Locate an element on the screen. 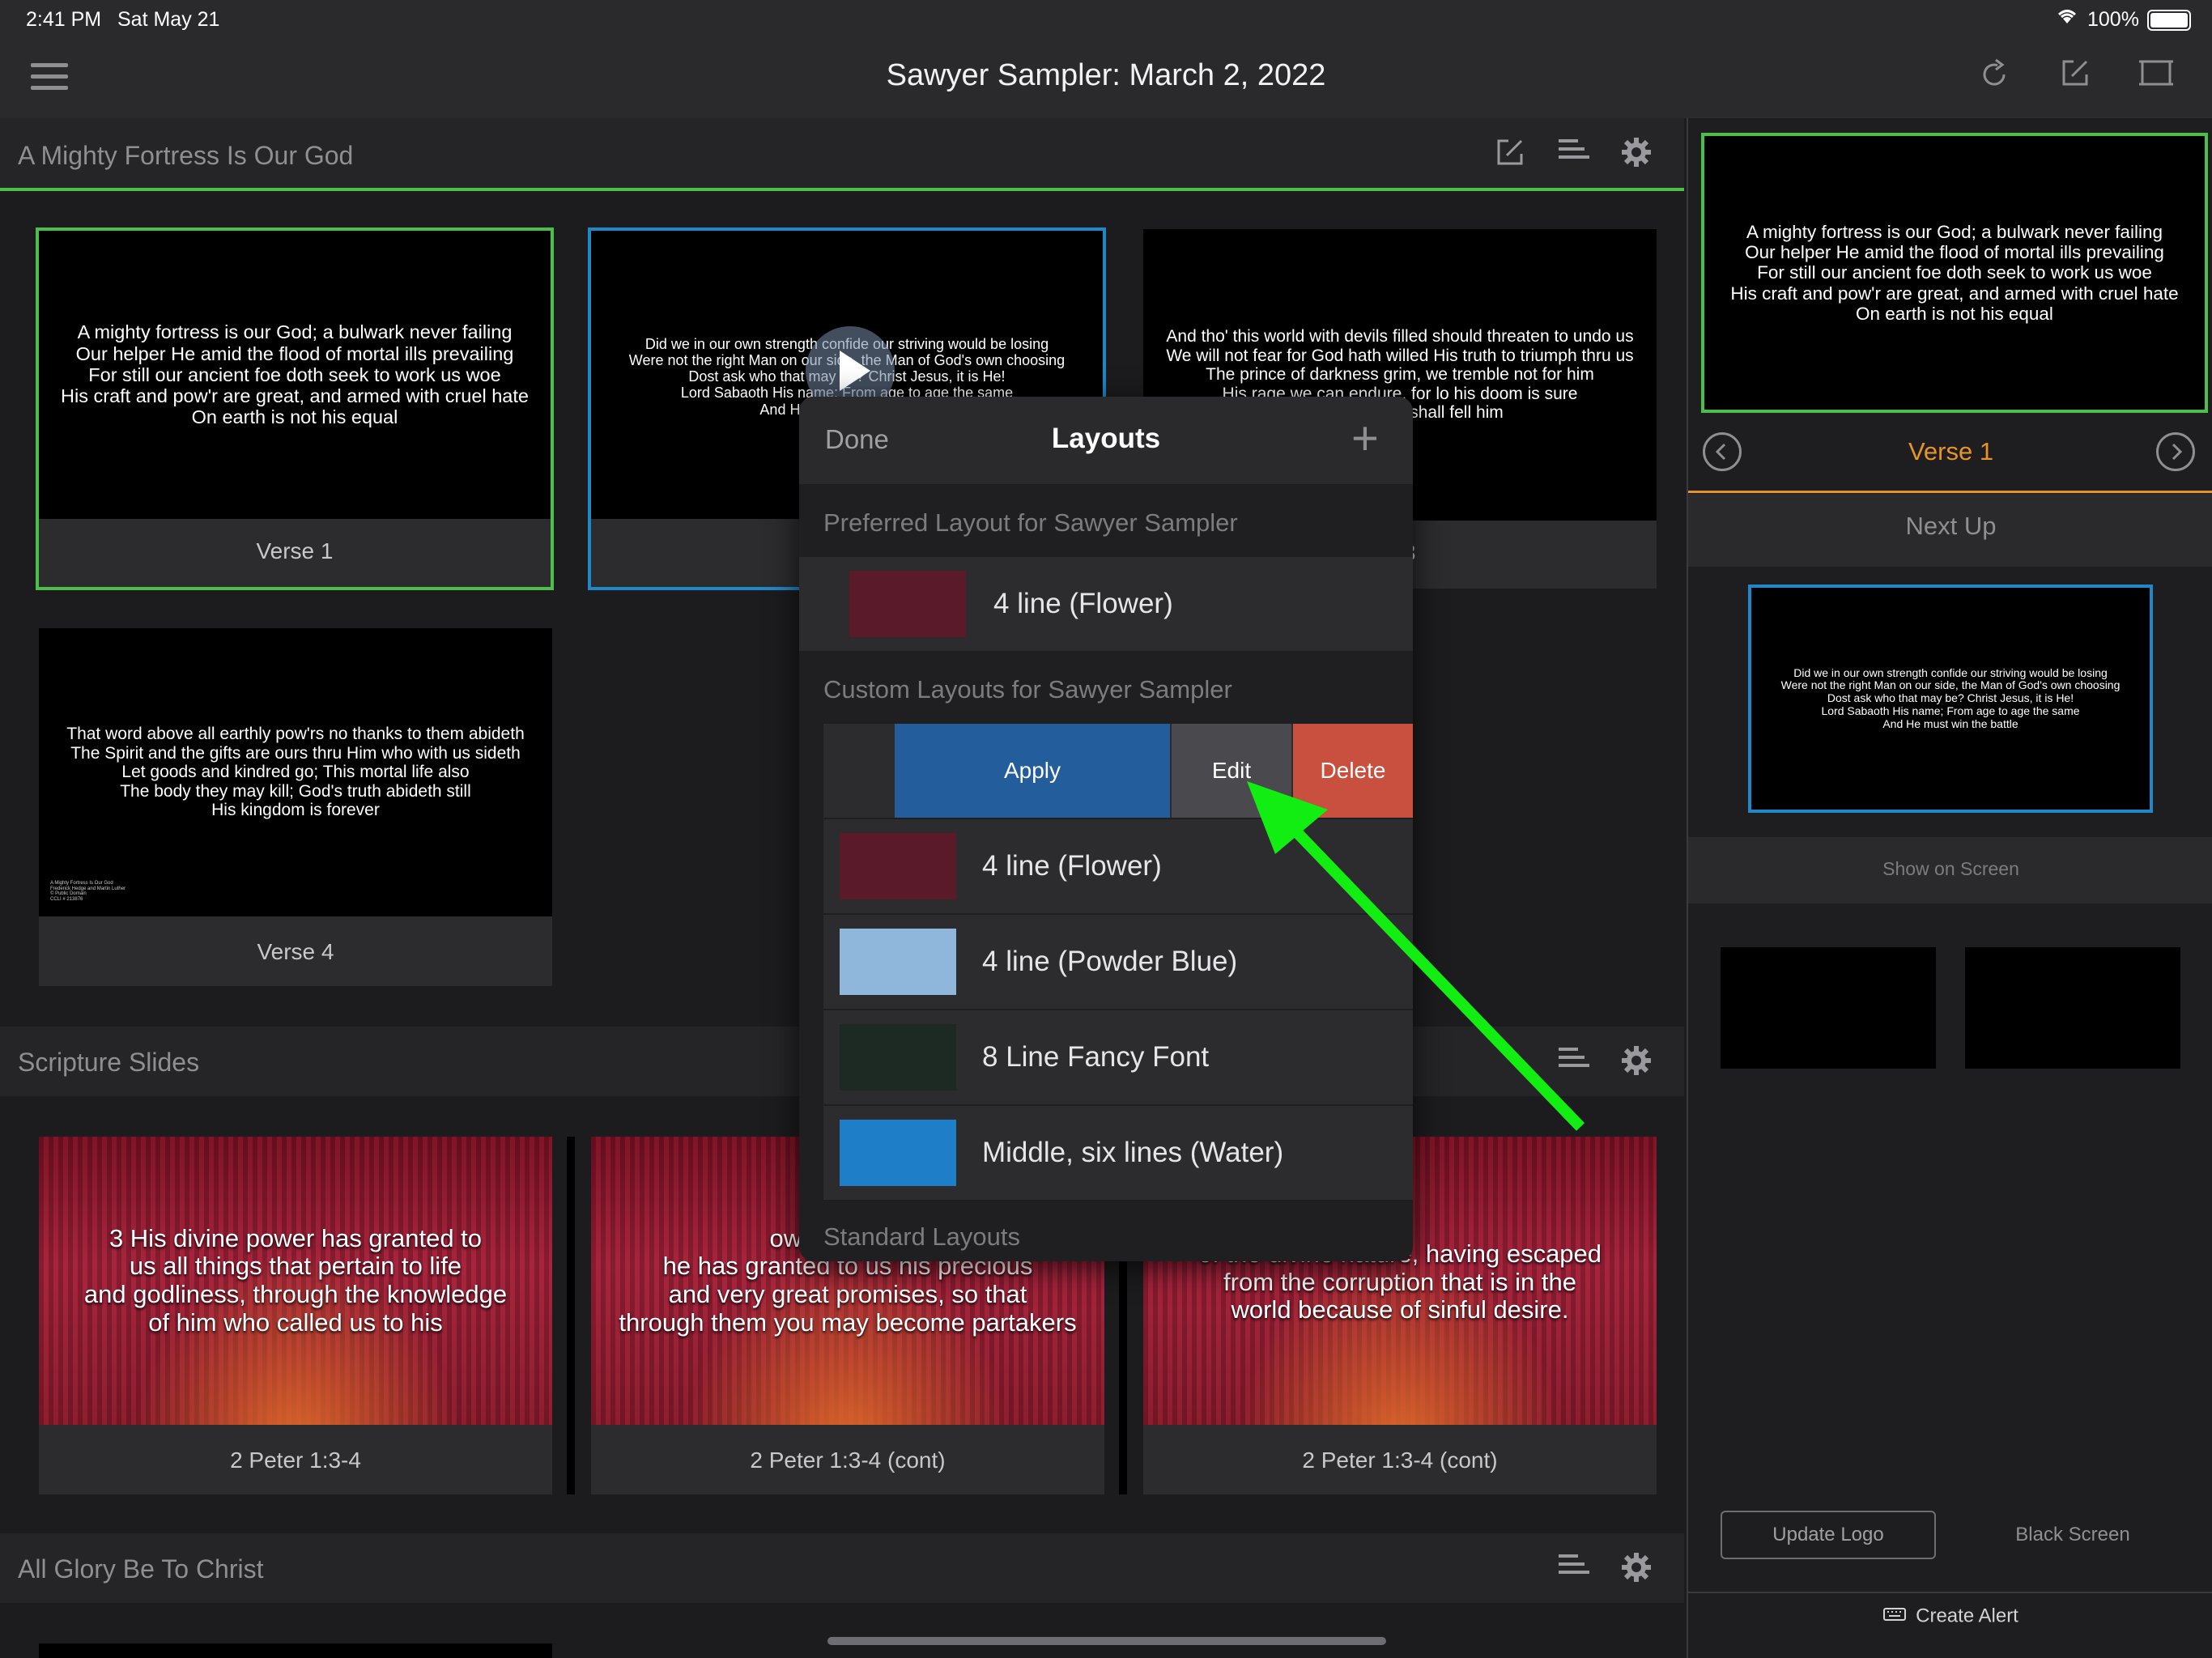 The width and height of the screenshot is (2212, 1658). add-icon: + is located at coordinates (1365, 438).